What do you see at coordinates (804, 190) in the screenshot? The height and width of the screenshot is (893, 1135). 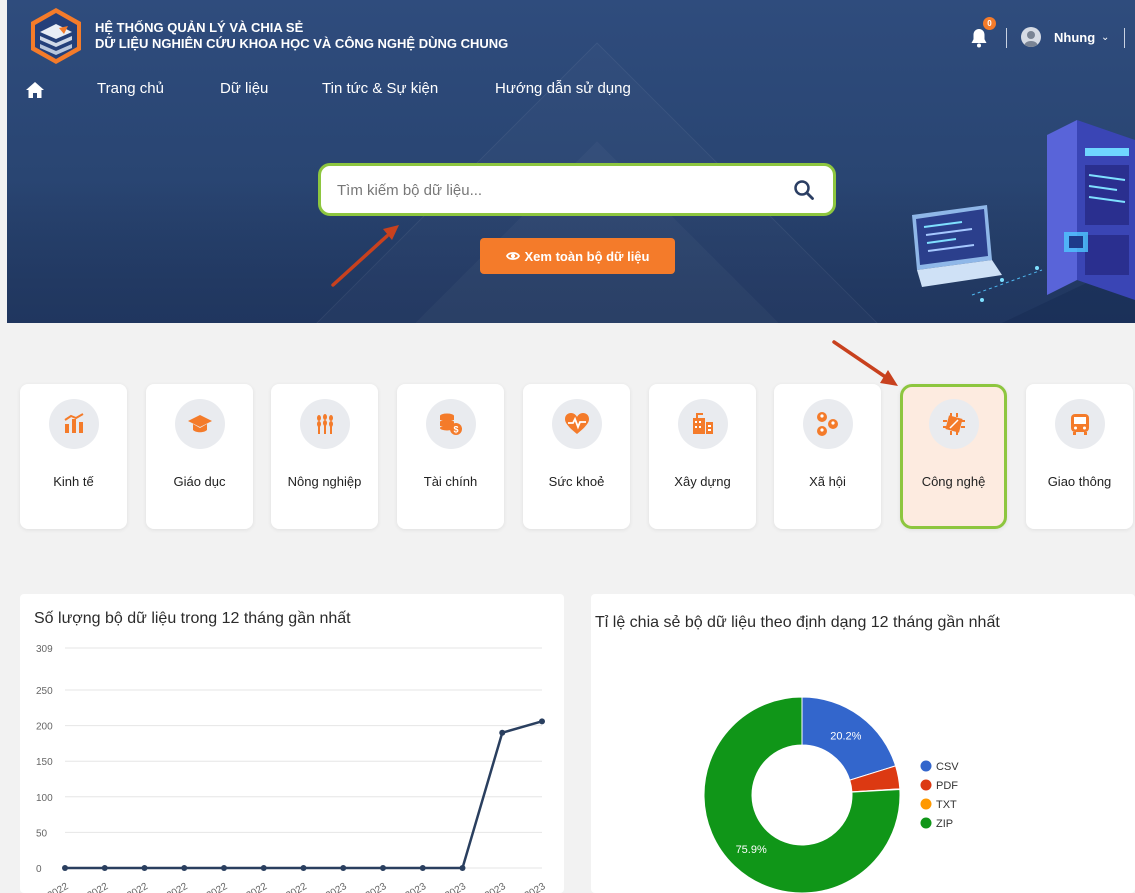 I see `search-icon` at bounding box center [804, 190].